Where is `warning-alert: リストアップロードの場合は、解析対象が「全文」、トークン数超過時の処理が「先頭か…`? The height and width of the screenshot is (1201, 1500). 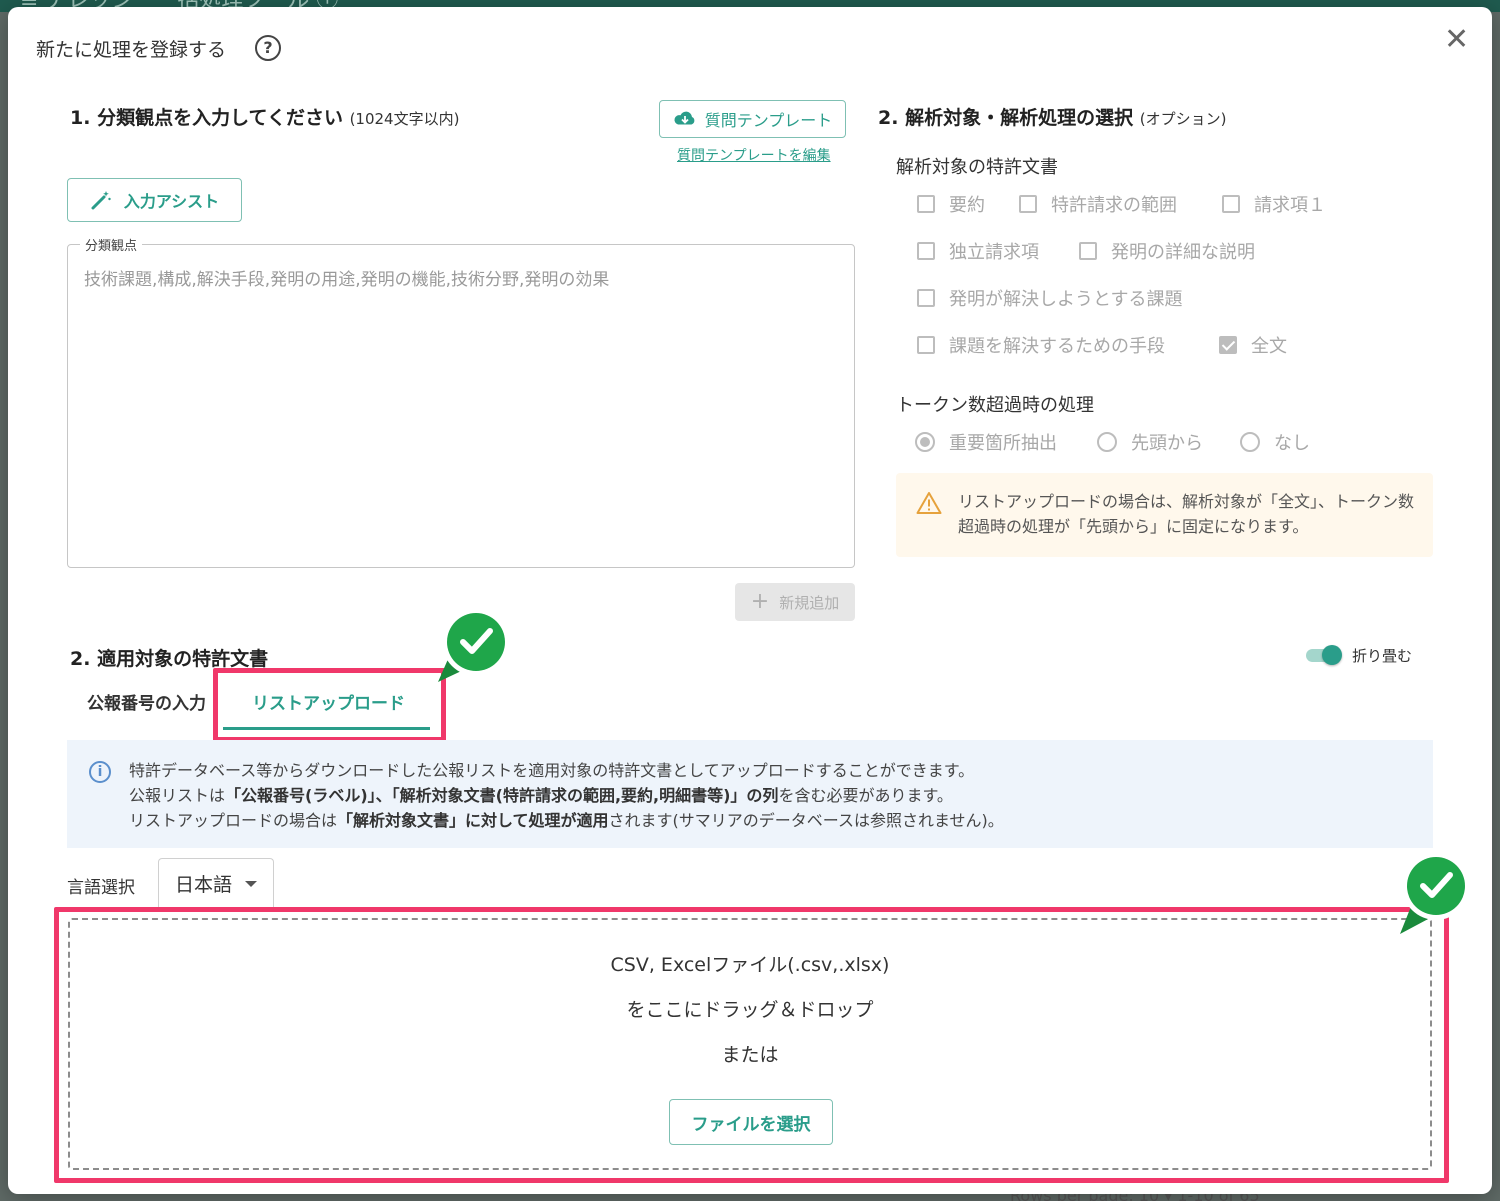
warning-alert: リストアップロードの場合は、解析対象が「全文」、トークン数超過時の処理が「先頭か… is located at coordinates (1164, 515).